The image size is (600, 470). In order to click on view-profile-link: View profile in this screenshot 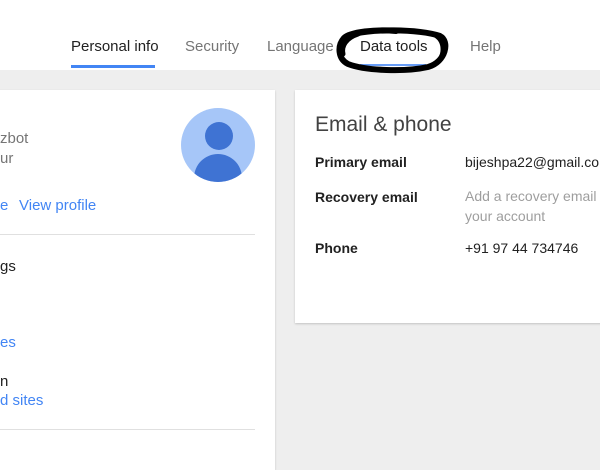, I will do `click(57, 205)`.